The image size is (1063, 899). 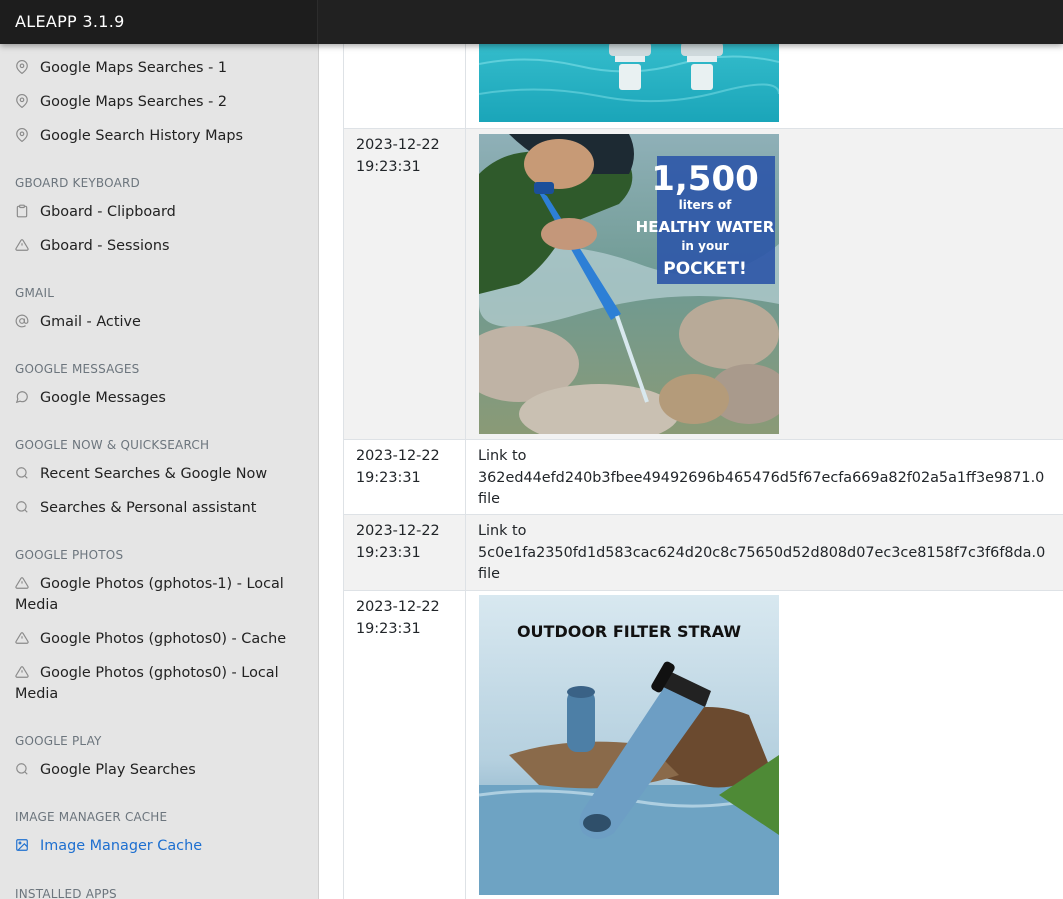 What do you see at coordinates (705, 269) in the screenshot?
I see `ad-text-pocket: POCKET!` at bounding box center [705, 269].